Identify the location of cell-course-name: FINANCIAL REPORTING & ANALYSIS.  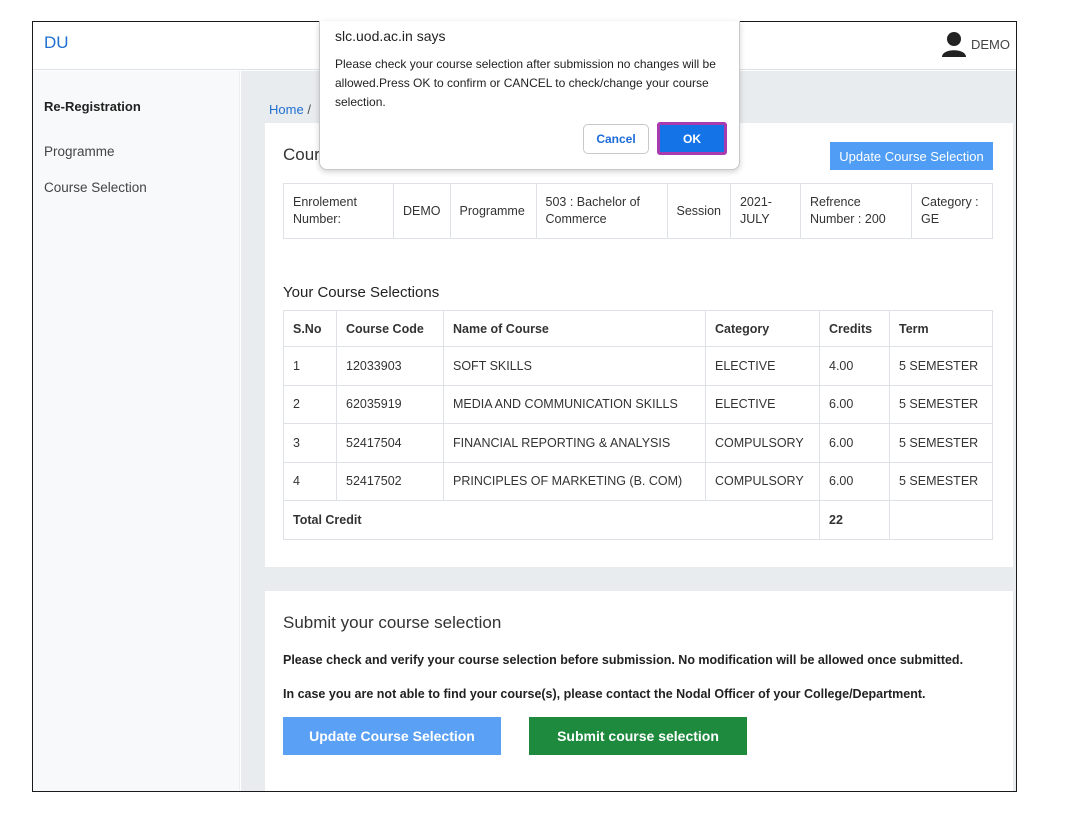
(574, 443).